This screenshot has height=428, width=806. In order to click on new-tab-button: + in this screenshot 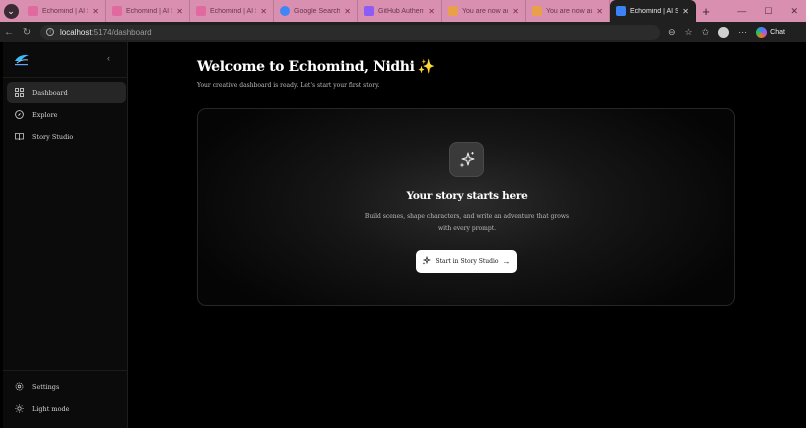, I will do `click(706, 11)`.